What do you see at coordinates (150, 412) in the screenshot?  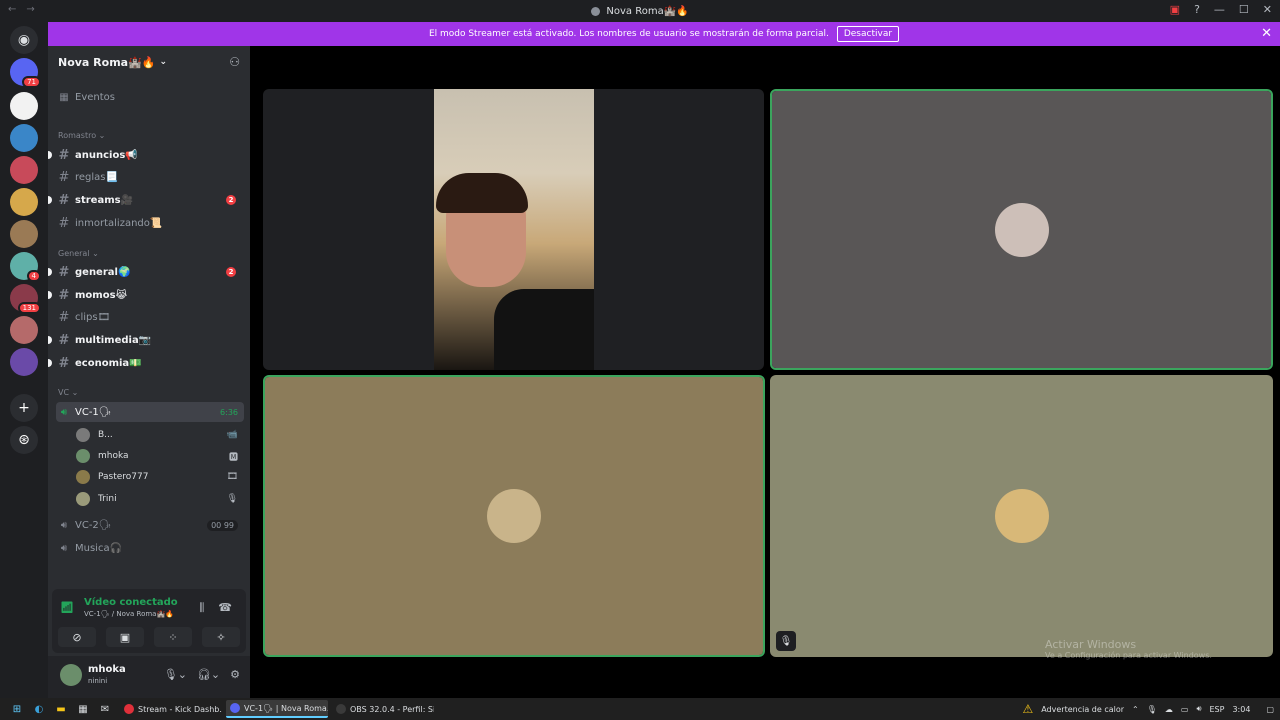 I see `voice-channel-vc1: 🔊︎ VC-1🗣 6:36` at bounding box center [150, 412].